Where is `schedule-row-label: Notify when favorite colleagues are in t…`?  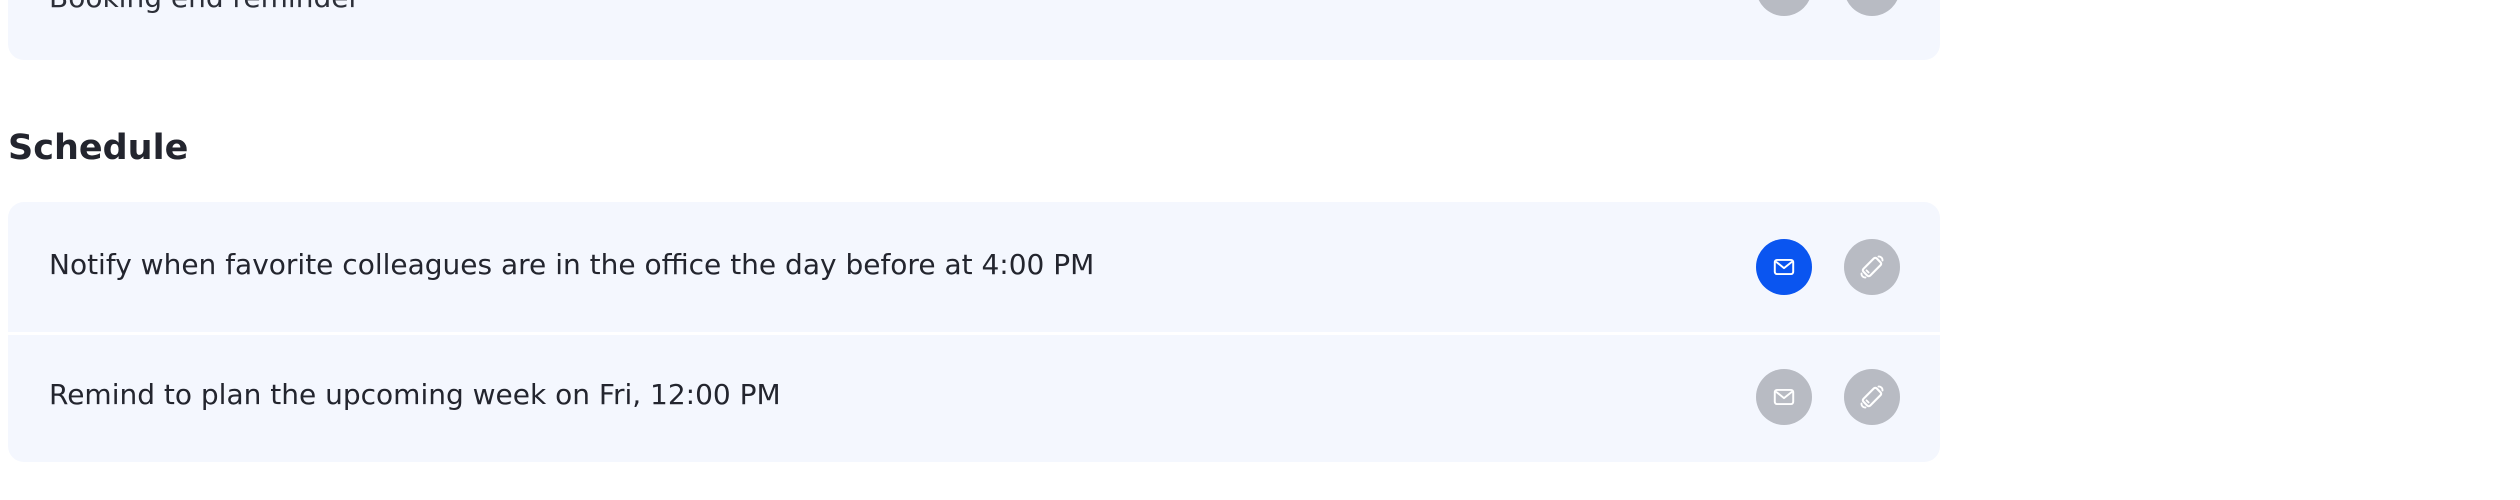 schedule-row-label: Notify when favorite colleagues are in t… is located at coordinates (572, 264).